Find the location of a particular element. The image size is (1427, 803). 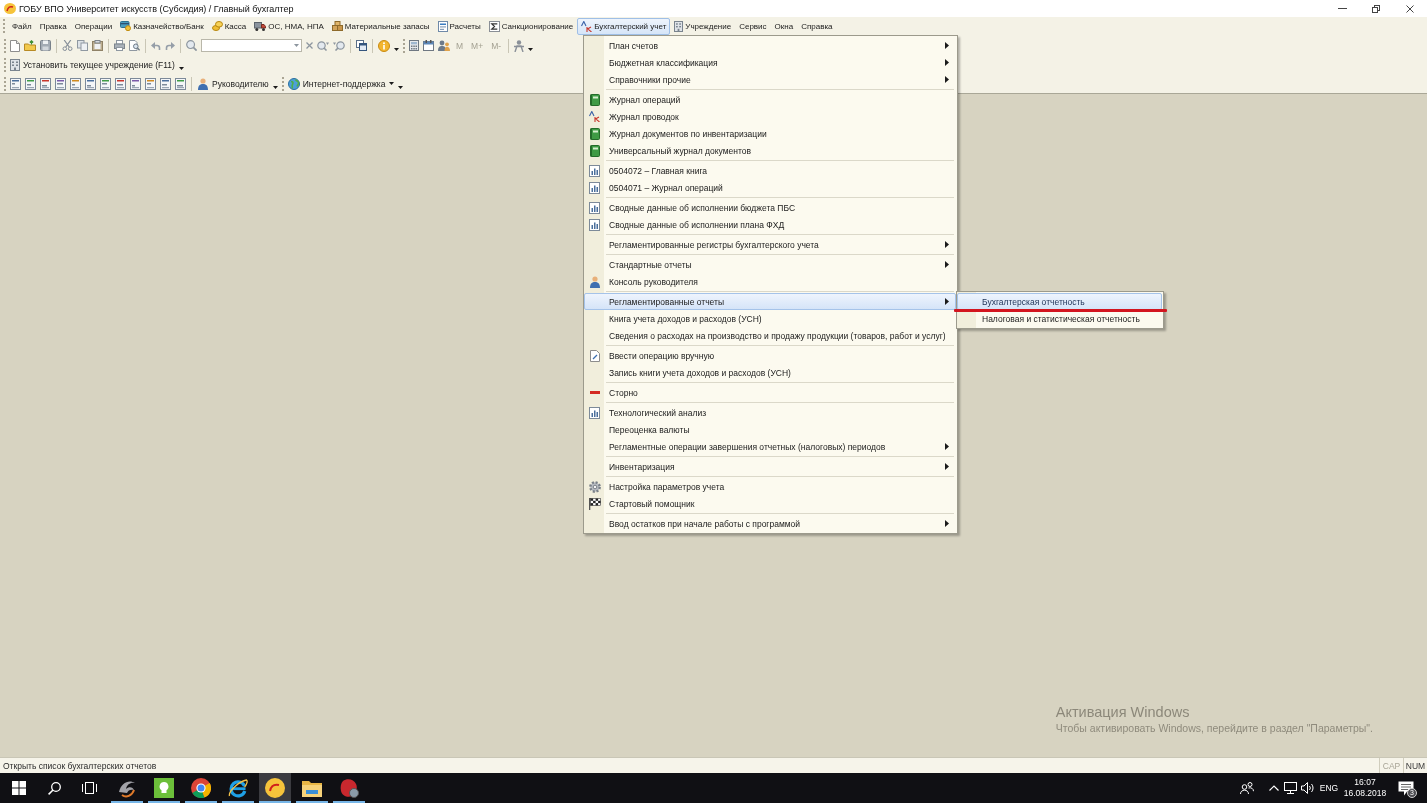

menu-item: Сторно is located at coordinates (770, 392).